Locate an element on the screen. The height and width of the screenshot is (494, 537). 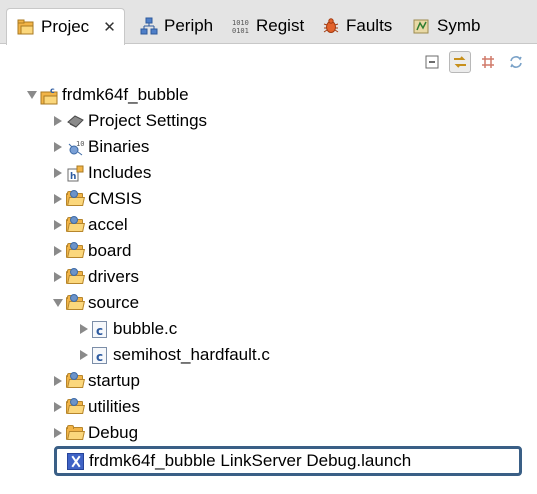
tree-item-label: Debug is located at coordinates (113, 432).